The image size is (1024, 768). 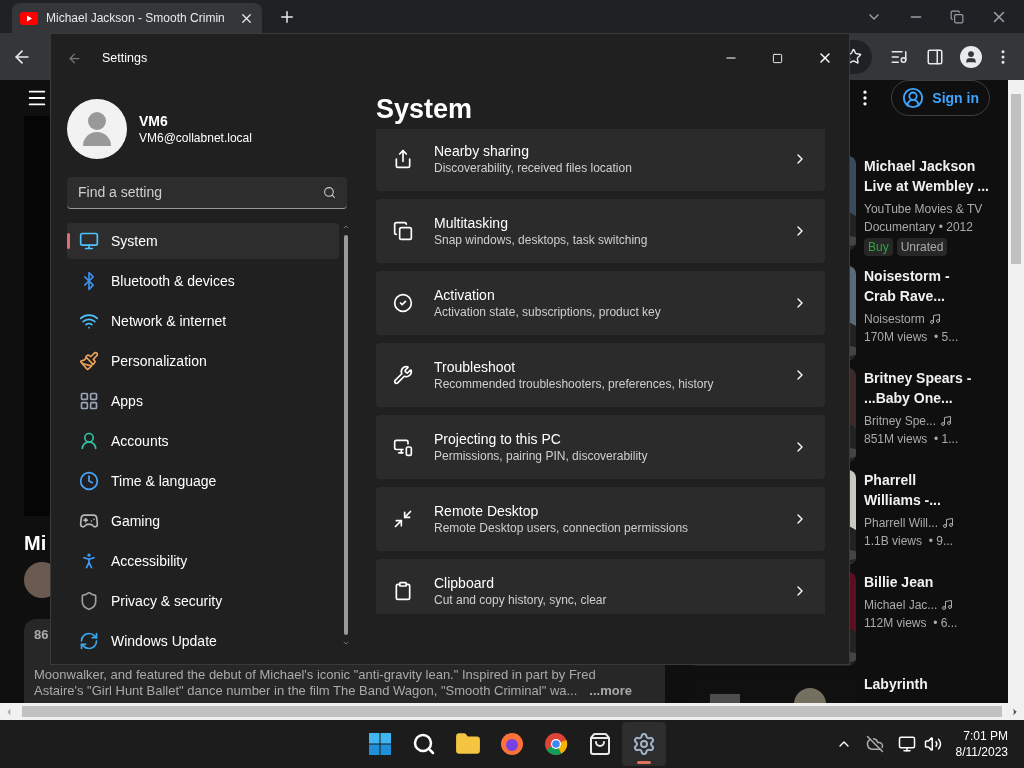 What do you see at coordinates (159, 361) in the screenshot?
I see `nav-label: Personalization` at bounding box center [159, 361].